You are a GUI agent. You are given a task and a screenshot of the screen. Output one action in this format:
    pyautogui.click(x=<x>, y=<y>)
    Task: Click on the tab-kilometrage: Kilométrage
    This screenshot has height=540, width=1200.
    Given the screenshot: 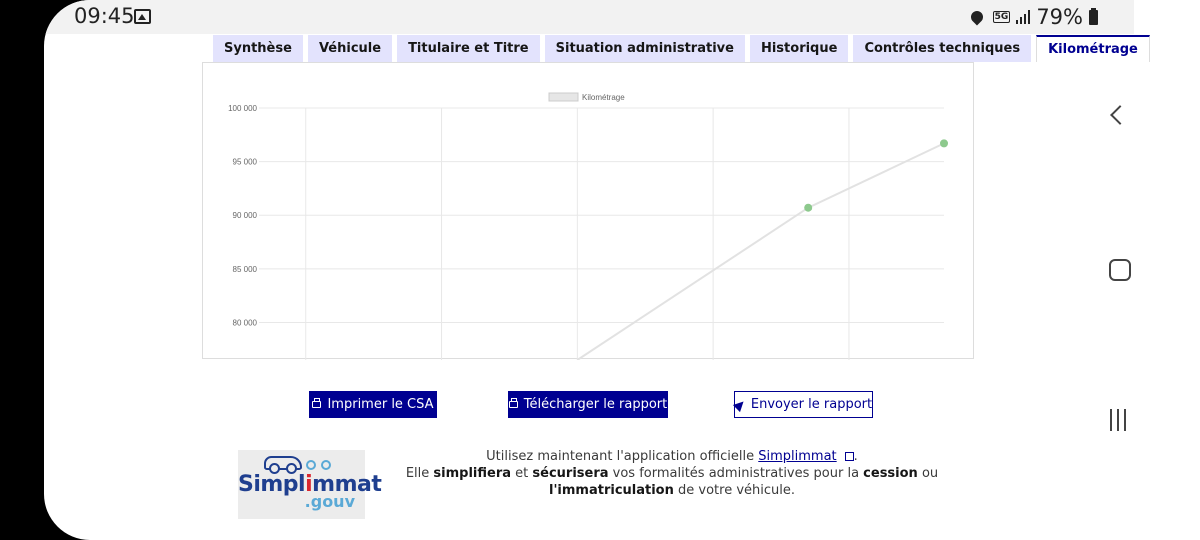 What is the action you would take?
    pyautogui.click(x=1093, y=48)
    